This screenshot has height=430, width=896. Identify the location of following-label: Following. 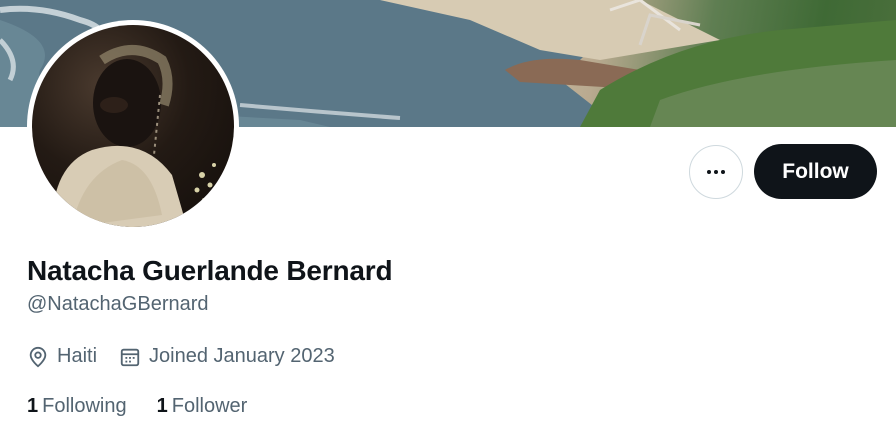
(84, 406).